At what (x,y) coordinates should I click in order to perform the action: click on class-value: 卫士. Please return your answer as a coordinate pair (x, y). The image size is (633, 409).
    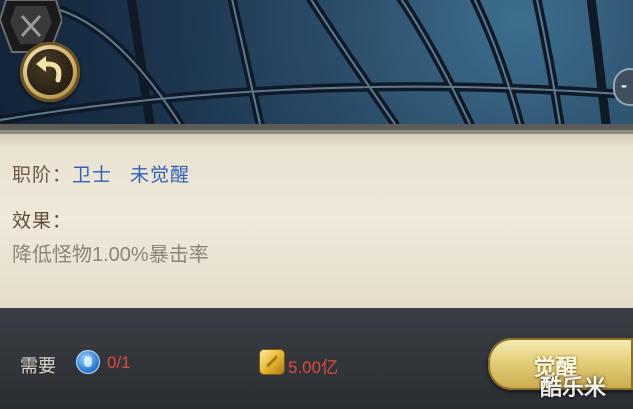
    Looking at the image, I should click on (92, 175).